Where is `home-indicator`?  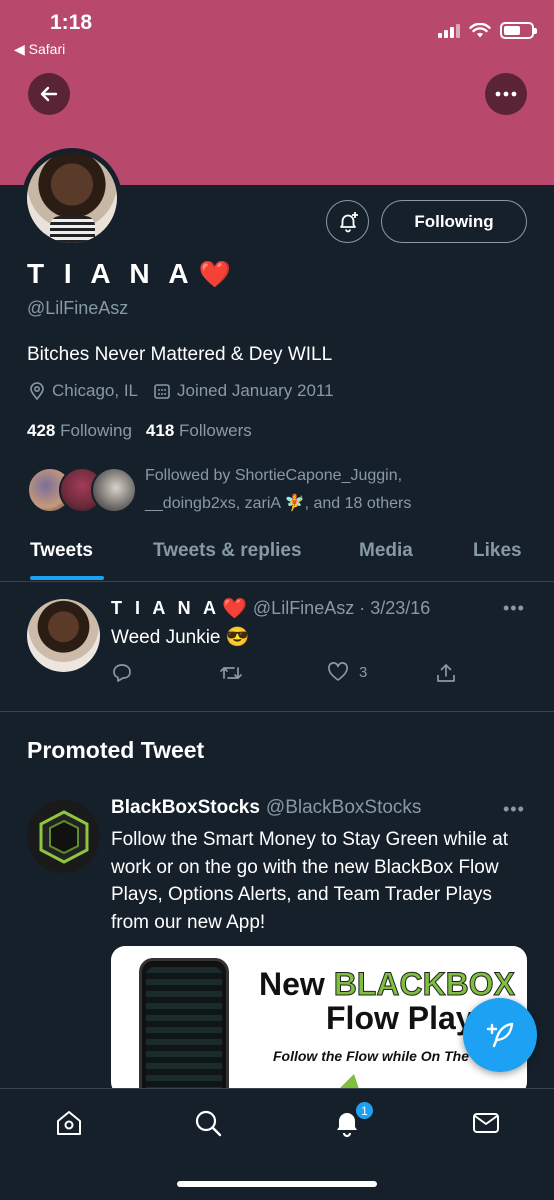
home-indicator is located at coordinates (277, 1184).